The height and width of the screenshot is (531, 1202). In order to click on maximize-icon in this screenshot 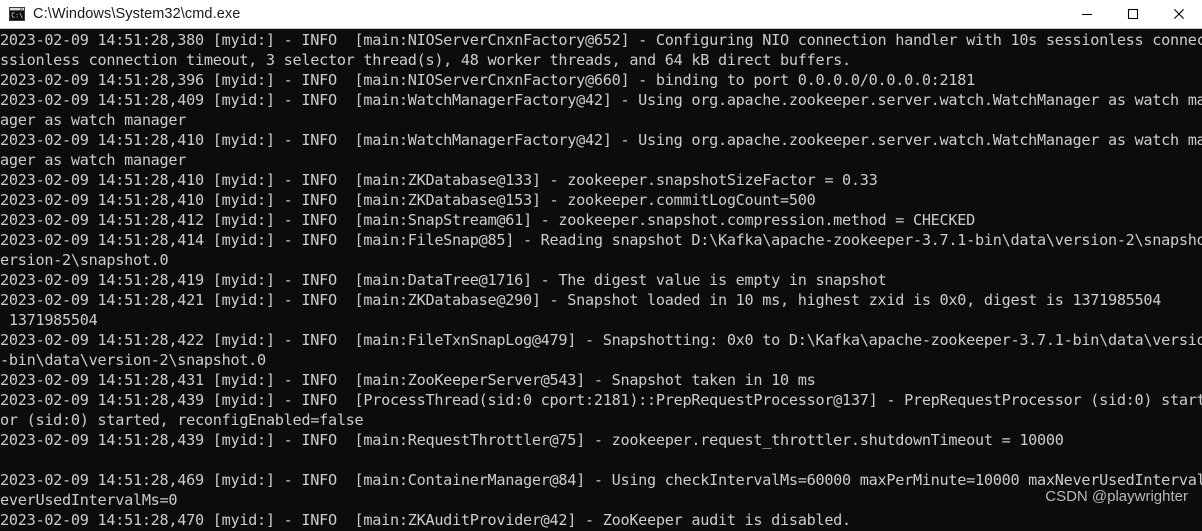, I will do `click(1133, 14)`.